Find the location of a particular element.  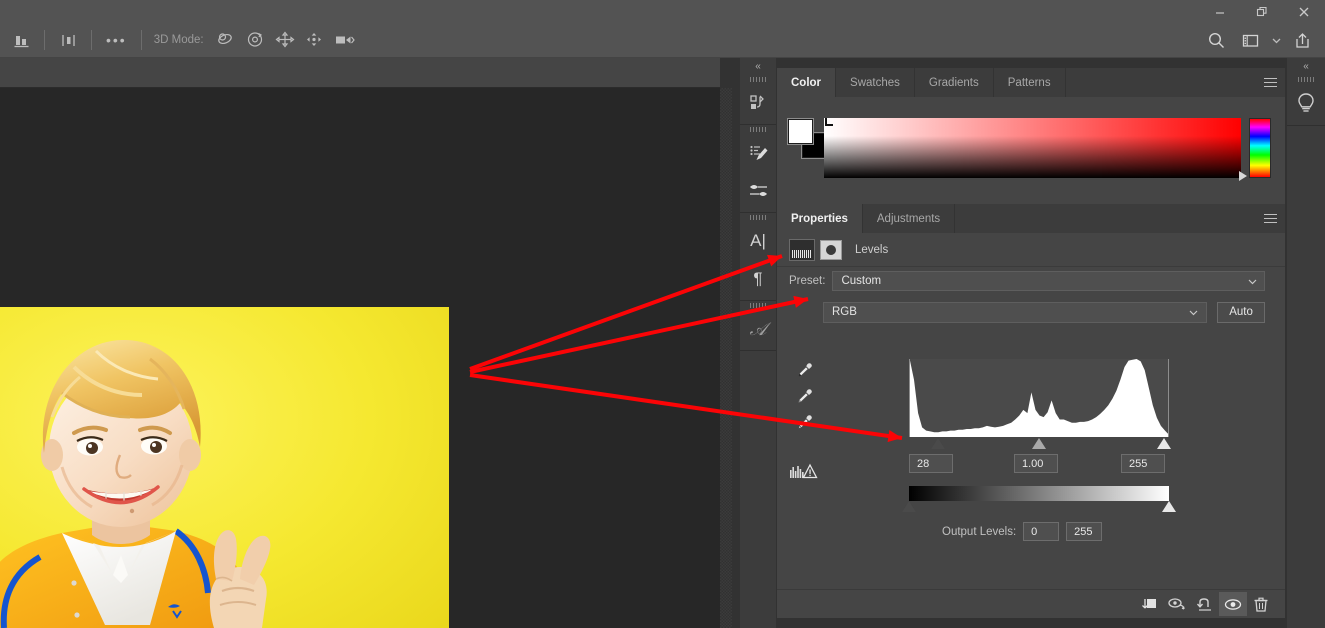

paragraph-icon: ¶ is located at coordinates (758, 279).